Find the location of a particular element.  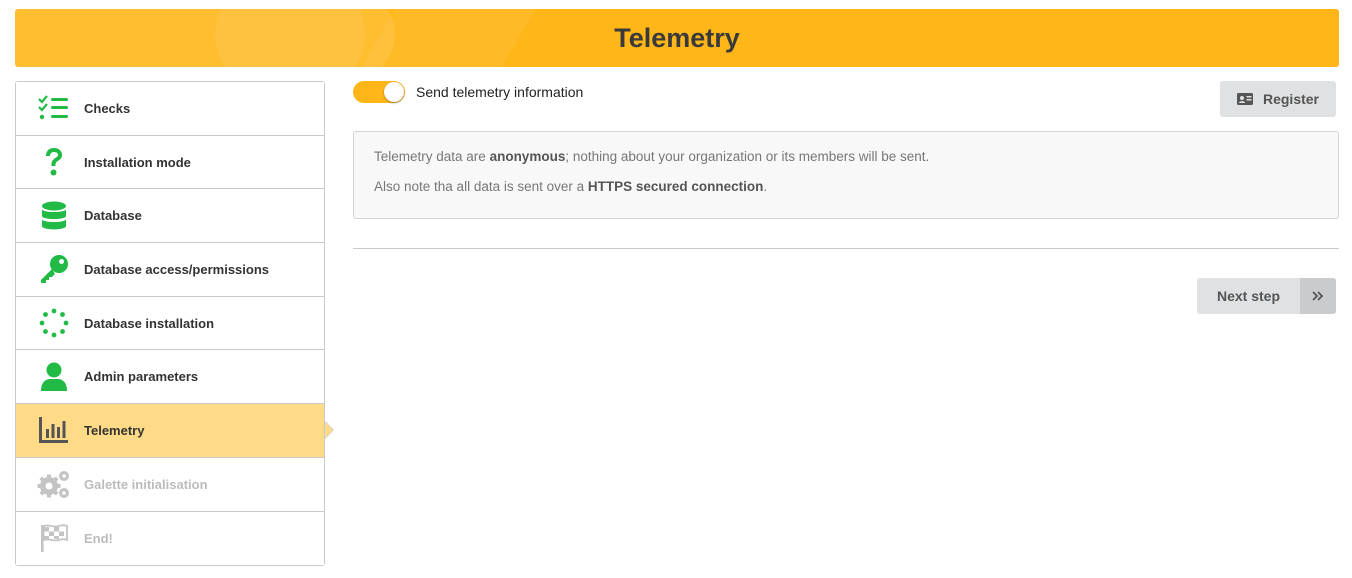

telemetry-toggle-row: Send telemetry information is located at coordinates (468, 92).